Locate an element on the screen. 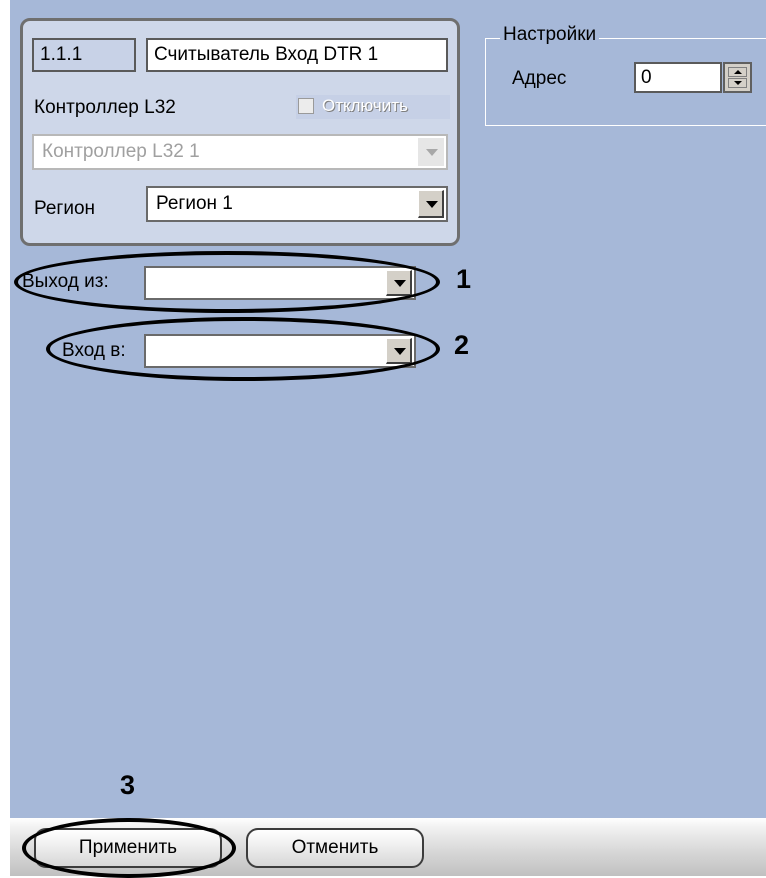 This screenshot has width=766, height=878. entry-to-label: Вход в: is located at coordinates (94, 350).